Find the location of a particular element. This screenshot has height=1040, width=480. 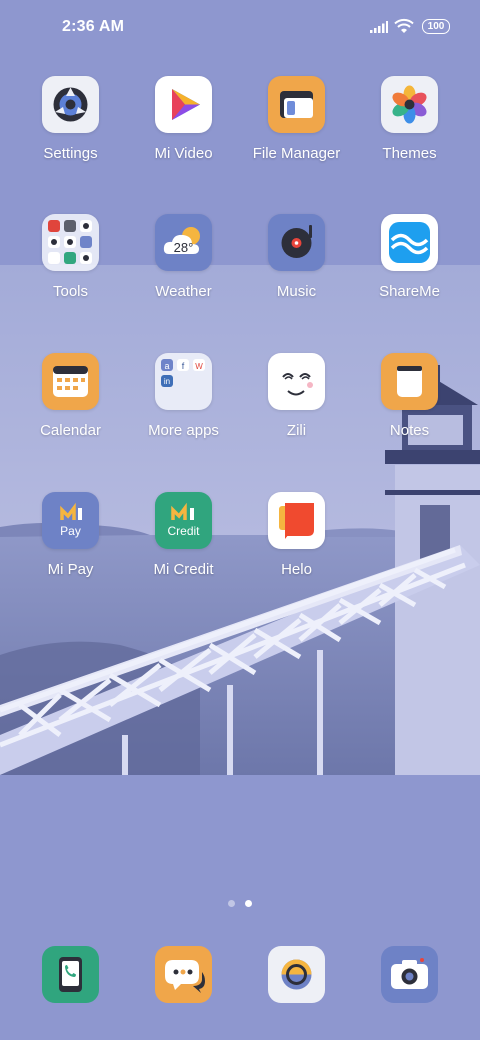

mi-credit-text: Credit is located at coordinates (183, 531).